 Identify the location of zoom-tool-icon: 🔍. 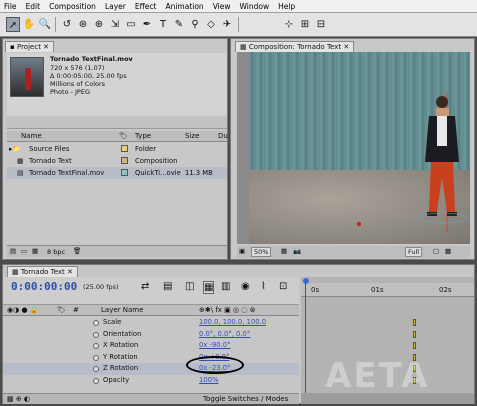
(45, 24).